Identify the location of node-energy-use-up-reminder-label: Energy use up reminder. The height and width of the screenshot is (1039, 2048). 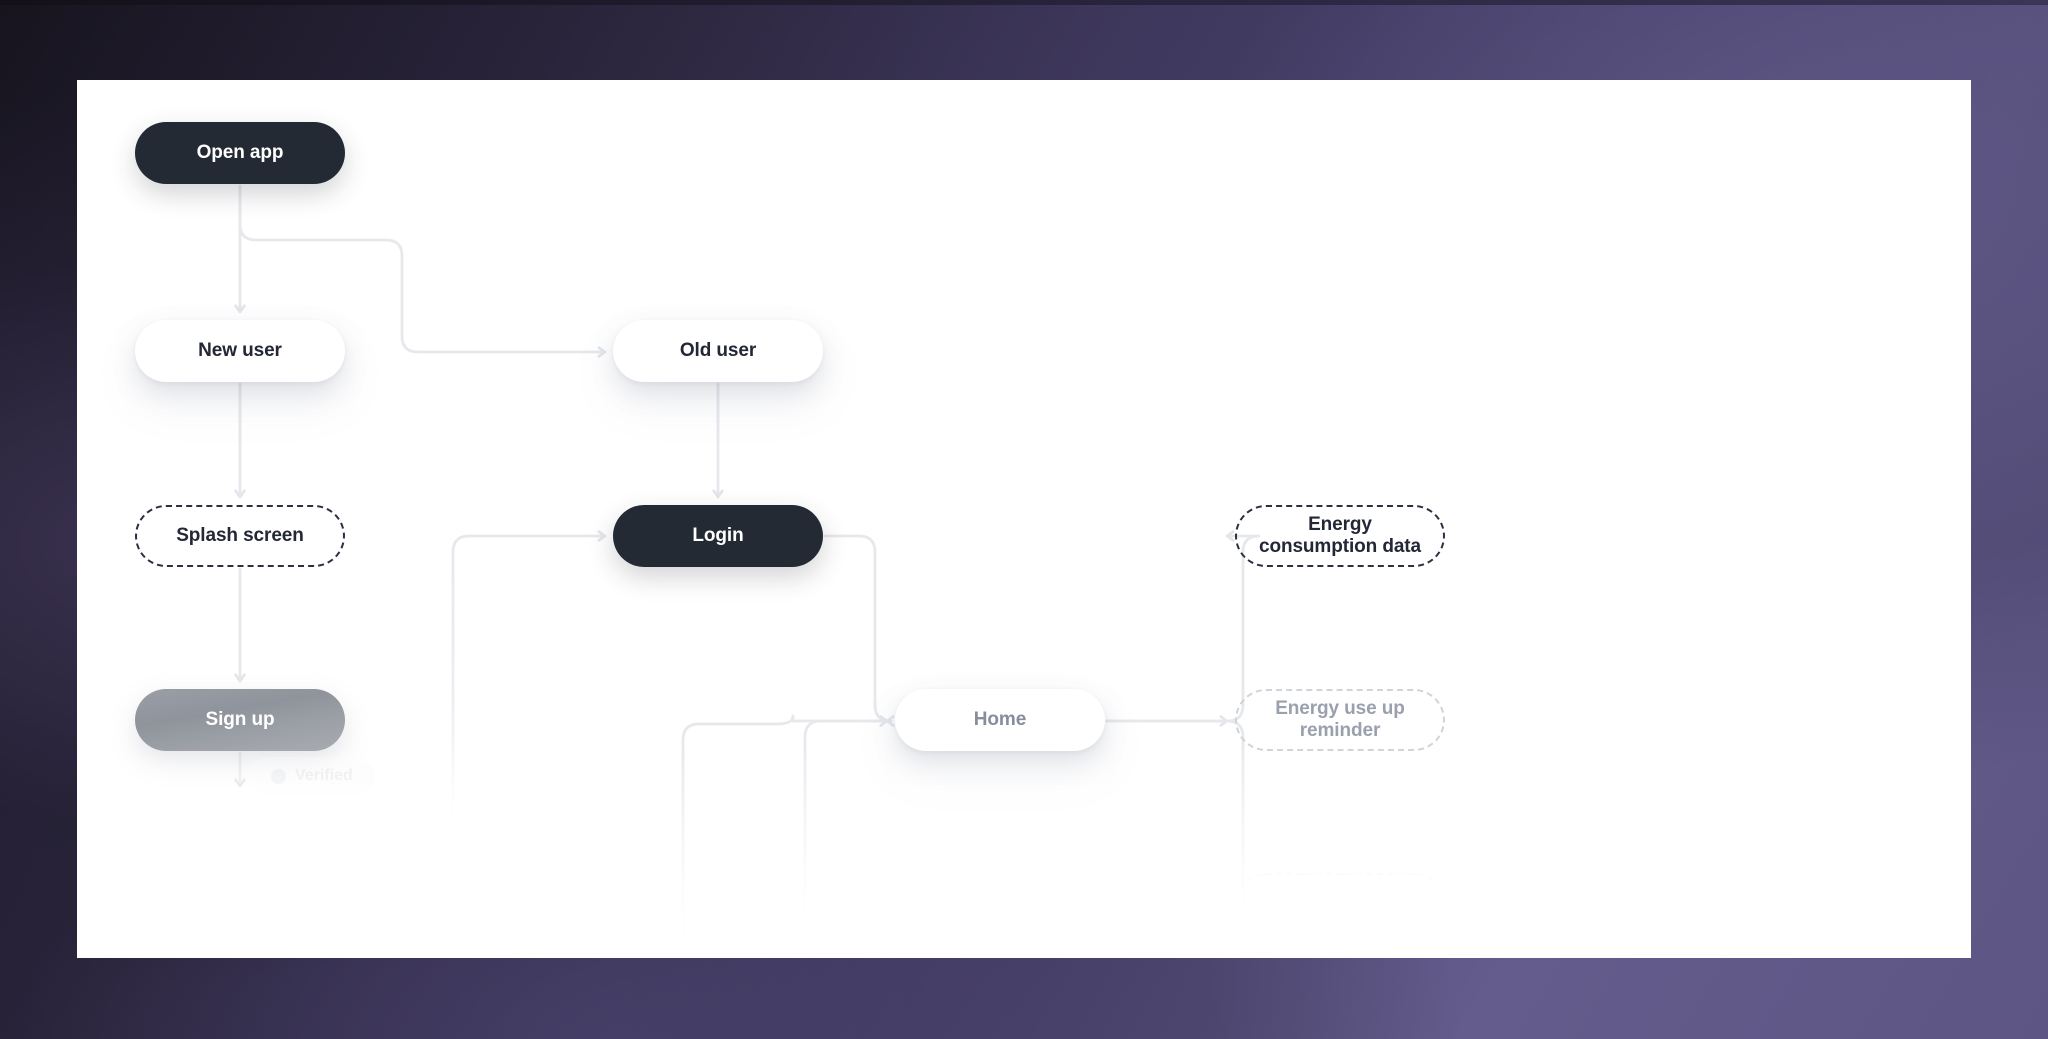
(1340, 719).